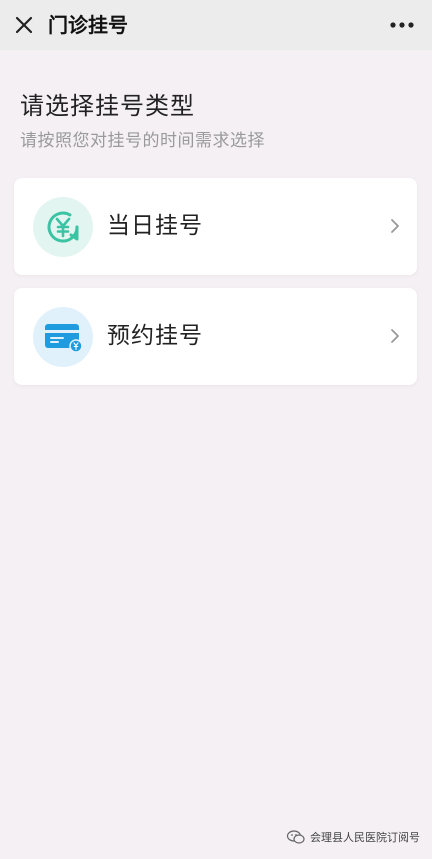 This screenshot has width=432, height=859. What do you see at coordinates (107, 106) in the screenshot?
I see `section-heading: 请选择挂号类型` at bounding box center [107, 106].